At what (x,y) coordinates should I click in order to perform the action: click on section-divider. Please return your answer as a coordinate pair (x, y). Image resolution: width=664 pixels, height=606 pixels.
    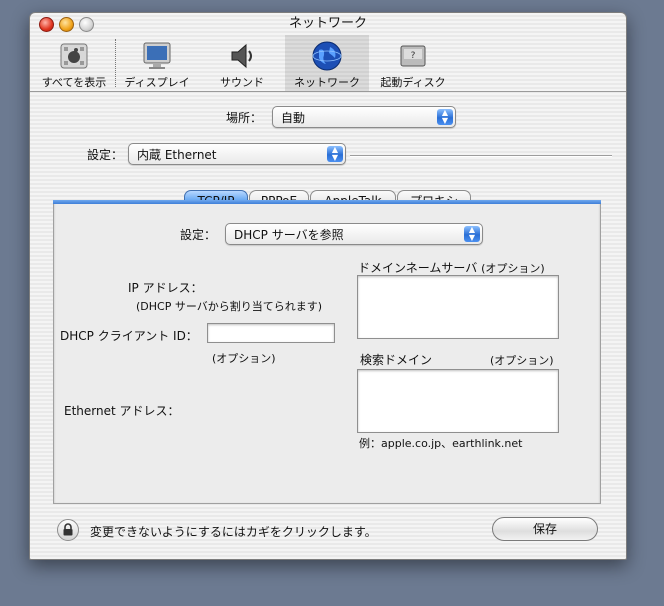
    Looking at the image, I should click on (481, 156).